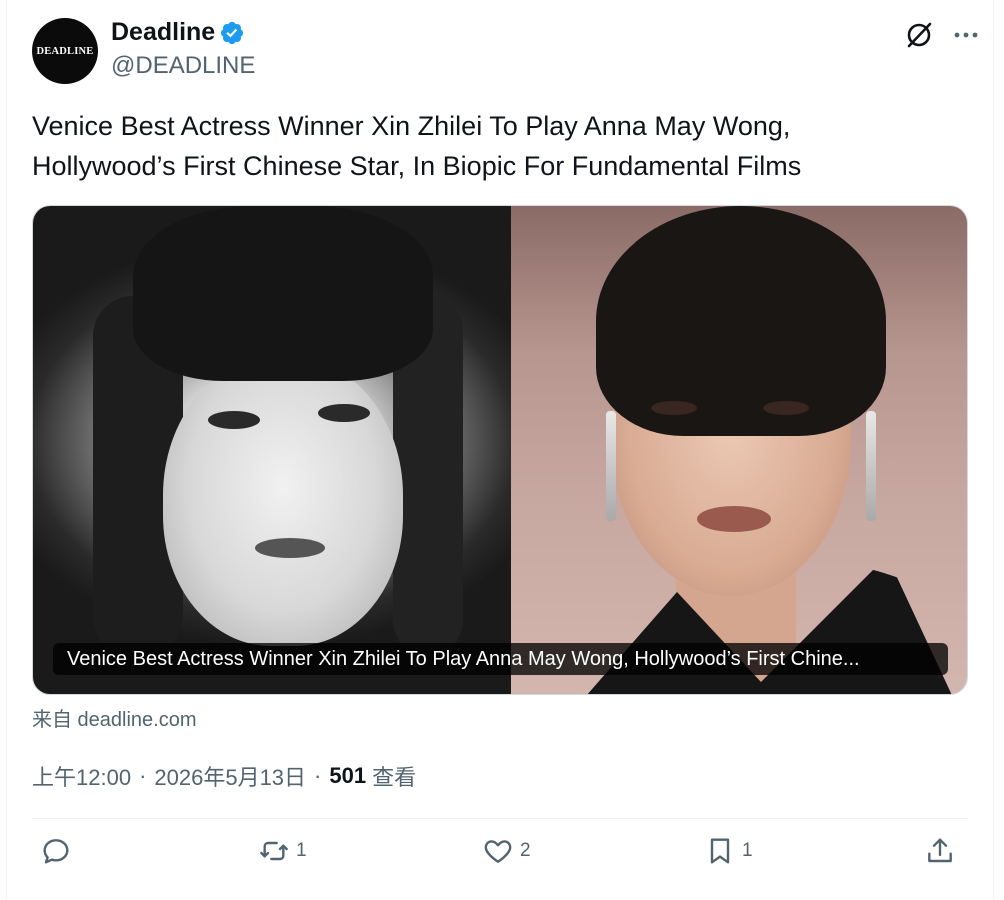  I want to click on views-label: 查看, so click(394, 777).